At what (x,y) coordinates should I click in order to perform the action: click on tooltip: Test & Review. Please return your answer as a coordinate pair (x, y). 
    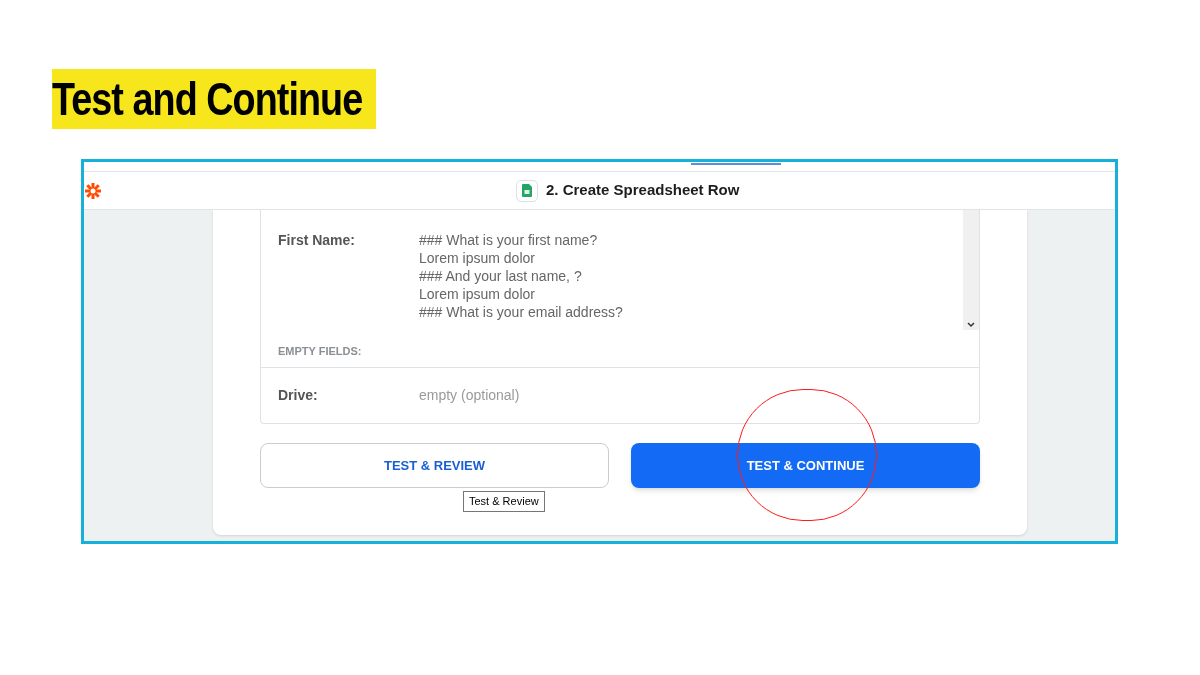
    Looking at the image, I should click on (504, 501).